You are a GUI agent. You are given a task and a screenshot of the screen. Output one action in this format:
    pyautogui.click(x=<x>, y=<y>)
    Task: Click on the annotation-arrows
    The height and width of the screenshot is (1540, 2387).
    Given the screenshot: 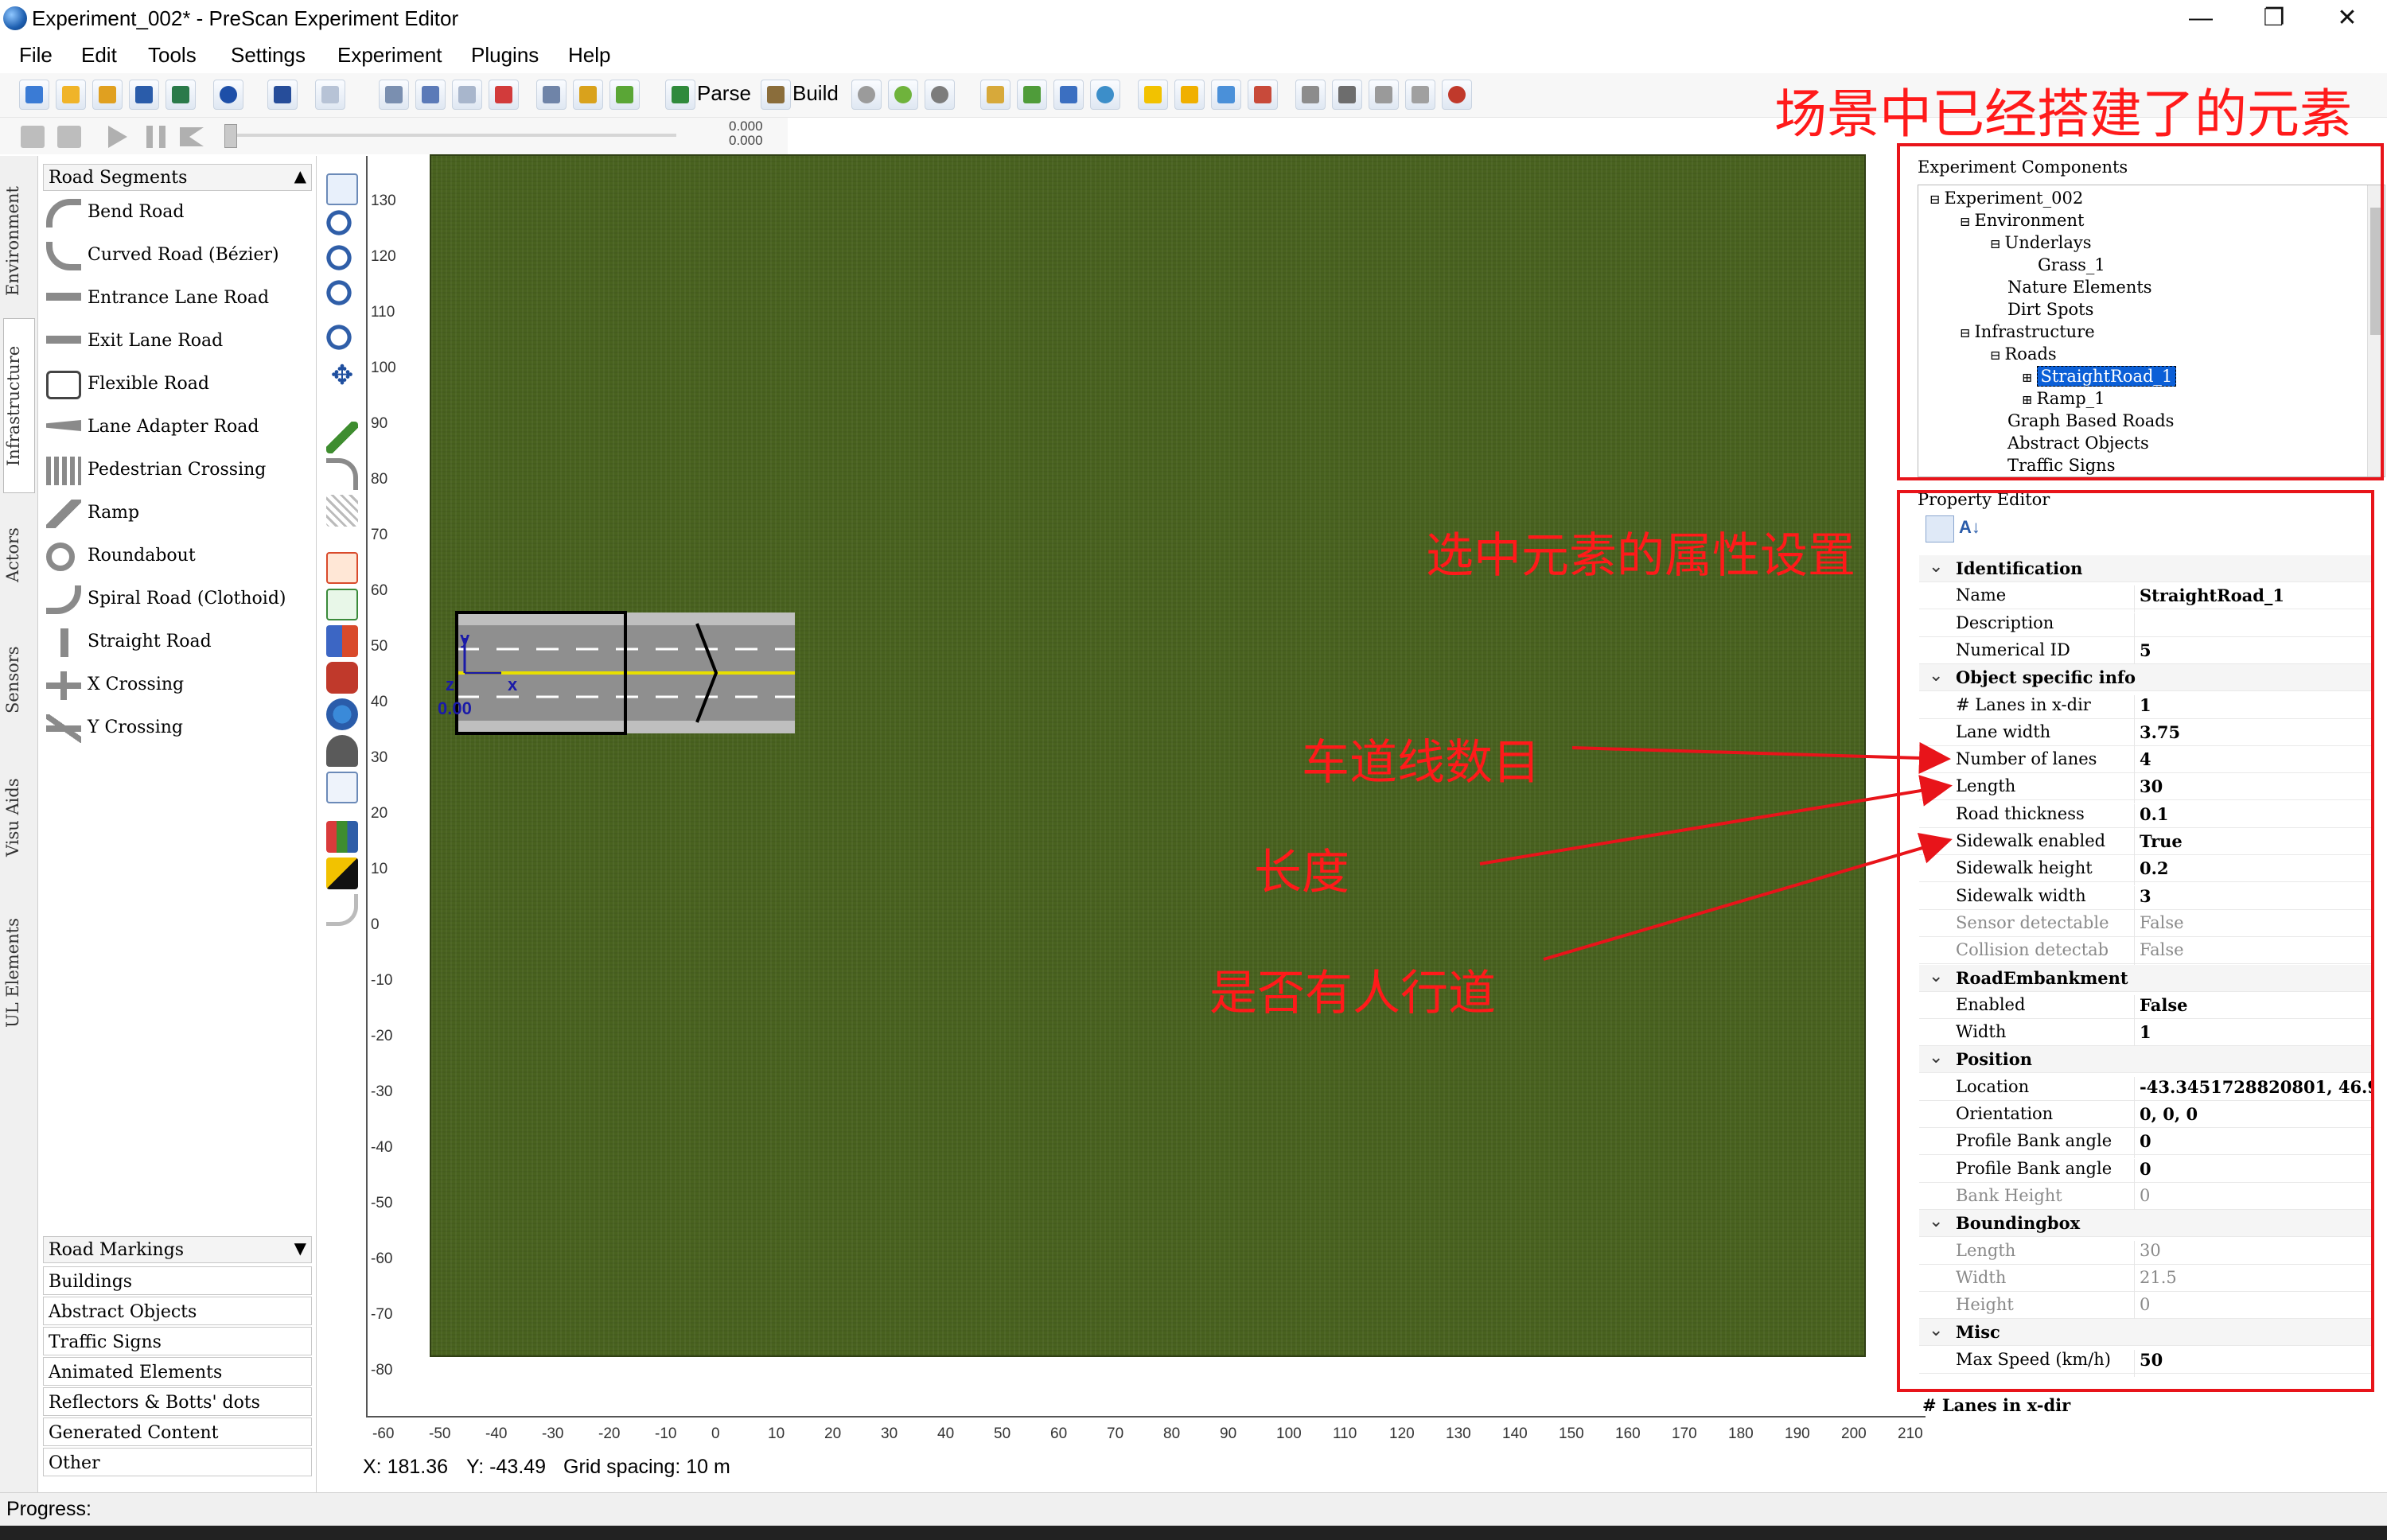 What is the action you would take?
    pyautogui.click(x=1716, y=851)
    